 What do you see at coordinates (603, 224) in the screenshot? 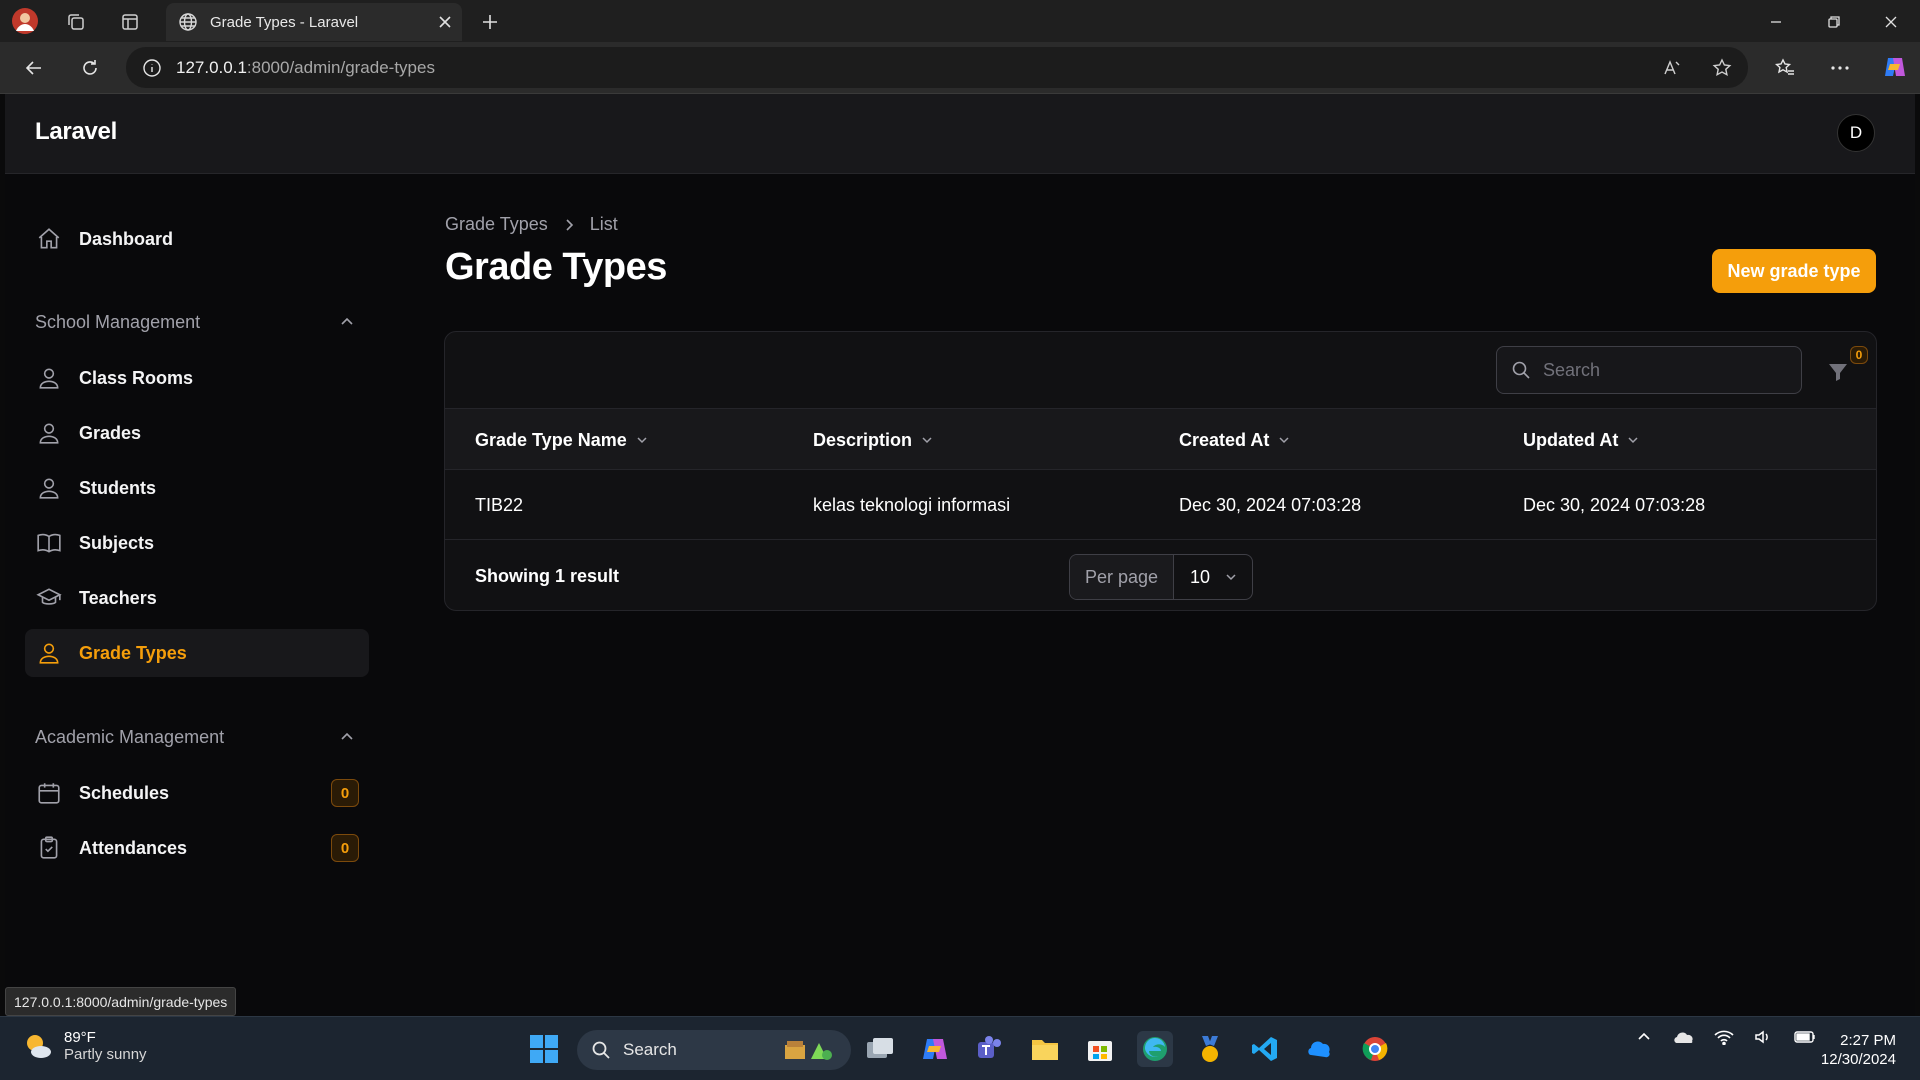
I see `breadcrumb-current: List` at bounding box center [603, 224].